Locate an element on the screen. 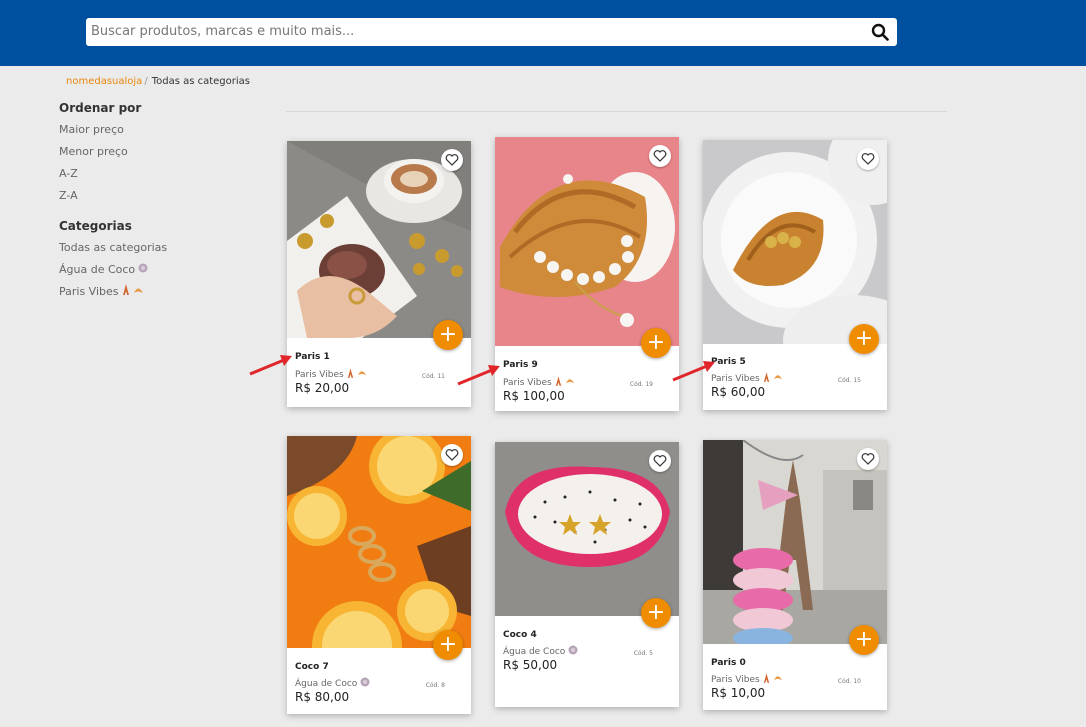 This screenshot has height=727, width=1086. product-card: + Coco 4 Água de Coco R$ 50,00 Cód. 5 is located at coordinates (587, 574).